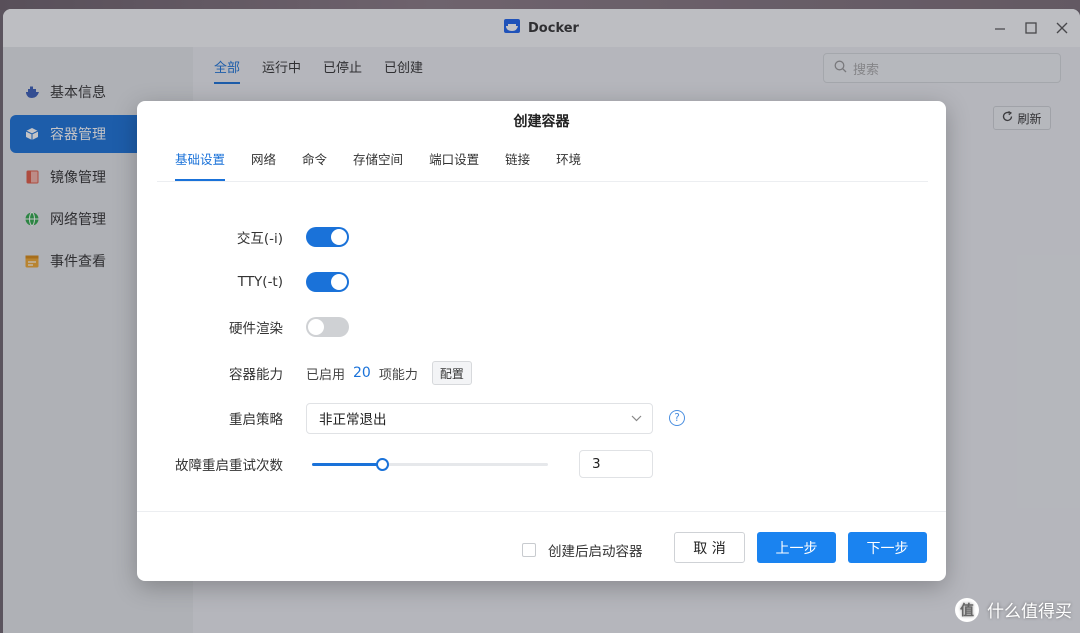  I want to click on watermark-logo-icon: 值, so click(967, 609).